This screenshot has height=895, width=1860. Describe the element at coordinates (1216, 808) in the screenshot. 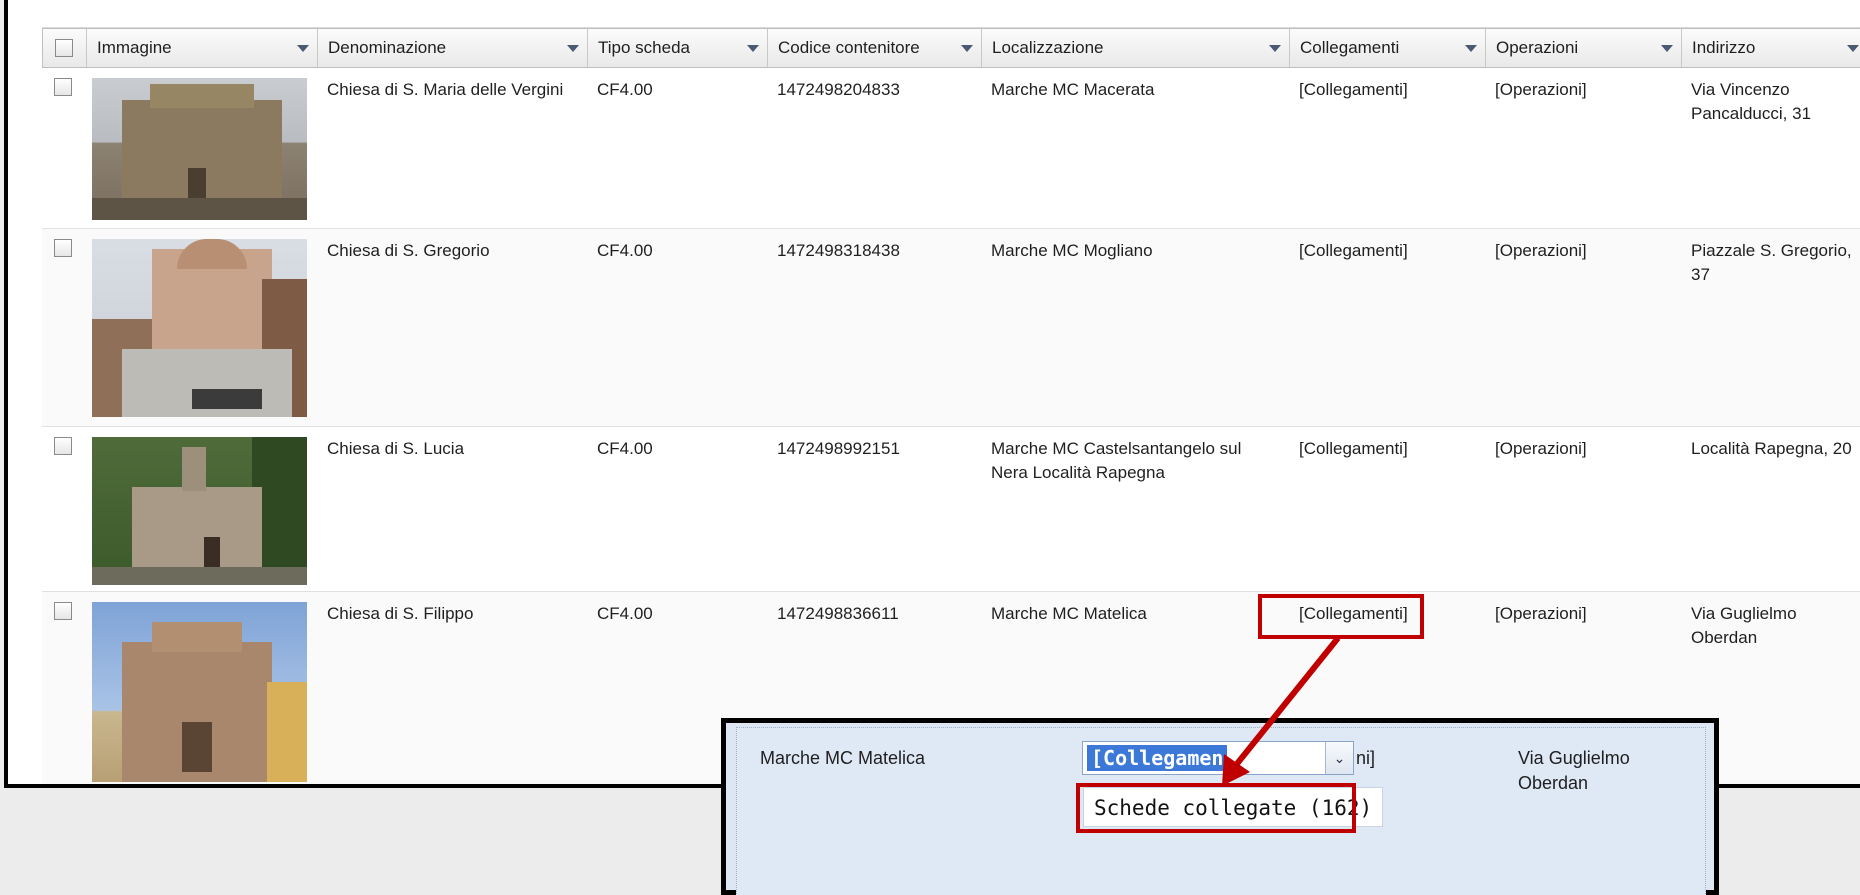

I see `option-highlight` at that location.